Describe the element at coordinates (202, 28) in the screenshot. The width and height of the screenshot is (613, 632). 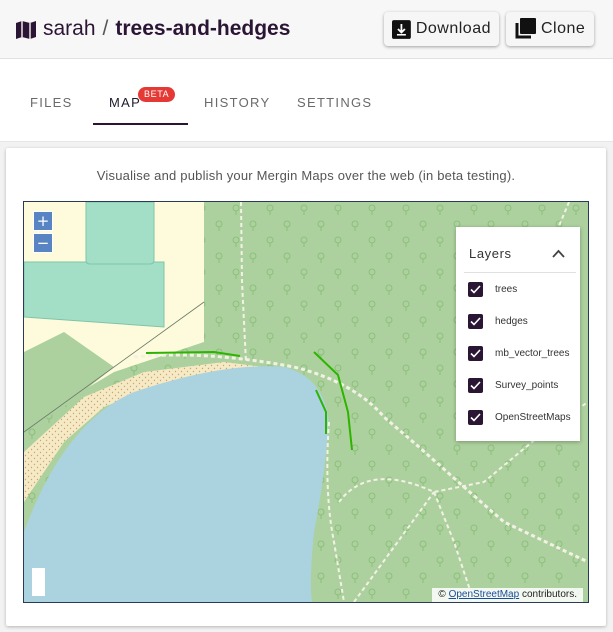
I see `project-name: trees-and-hedges` at that location.